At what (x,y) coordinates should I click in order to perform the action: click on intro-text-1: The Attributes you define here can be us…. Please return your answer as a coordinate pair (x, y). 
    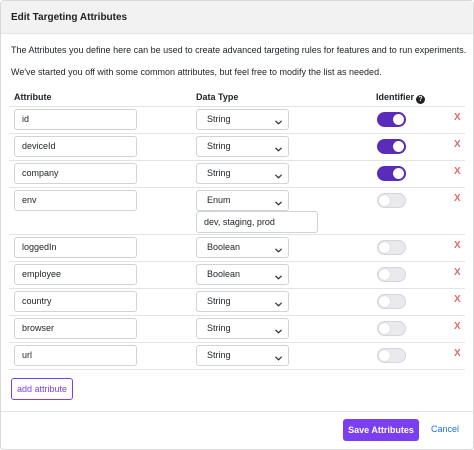
    Looking at the image, I should click on (239, 50).